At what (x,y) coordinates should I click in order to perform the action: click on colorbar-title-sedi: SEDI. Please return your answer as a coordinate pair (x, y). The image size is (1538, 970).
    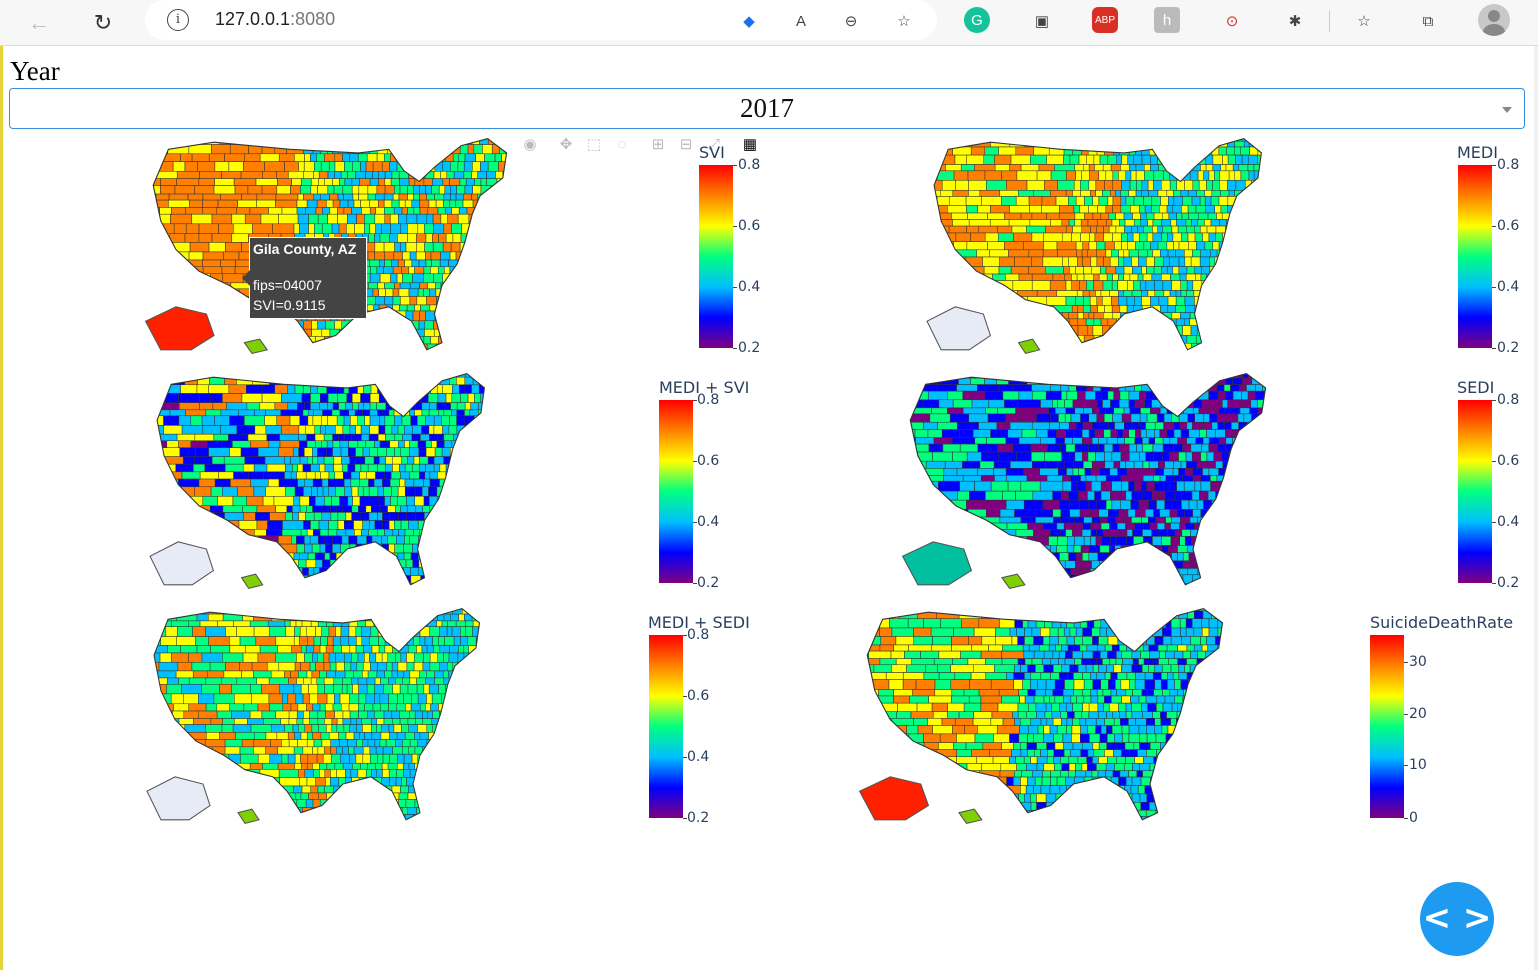
    Looking at the image, I should click on (1476, 387).